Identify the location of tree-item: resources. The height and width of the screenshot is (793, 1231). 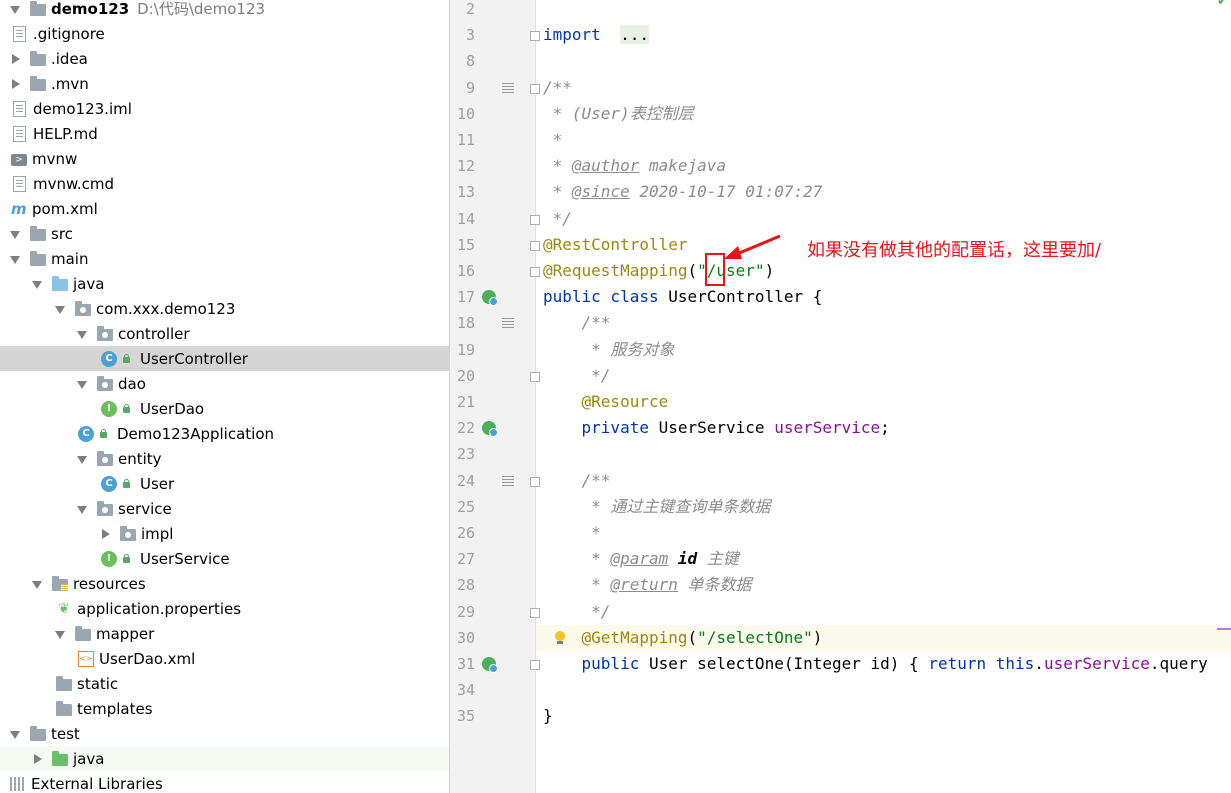
(224, 583).